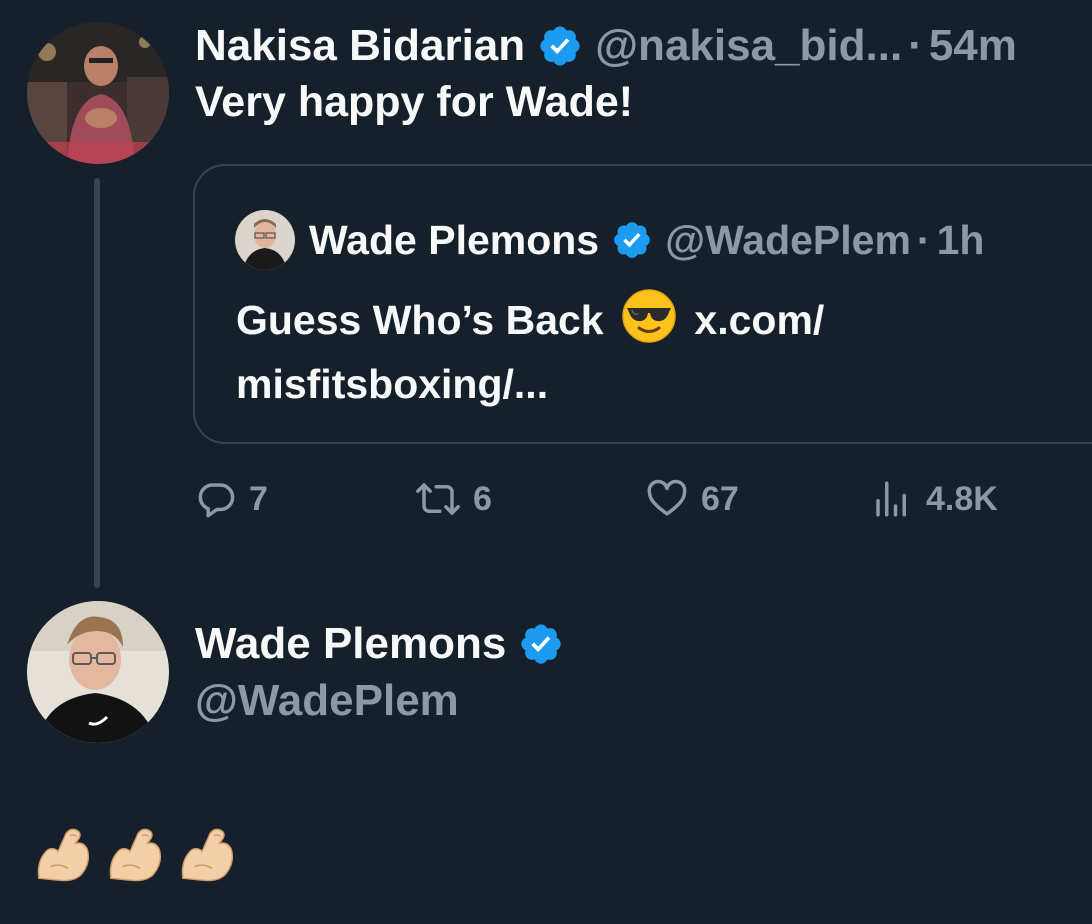  What do you see at coordinates (635, 499) in the screenshot?
I see `tweet-action-bar: 7 6 67 4.8K` at bounding box center [635, 499].